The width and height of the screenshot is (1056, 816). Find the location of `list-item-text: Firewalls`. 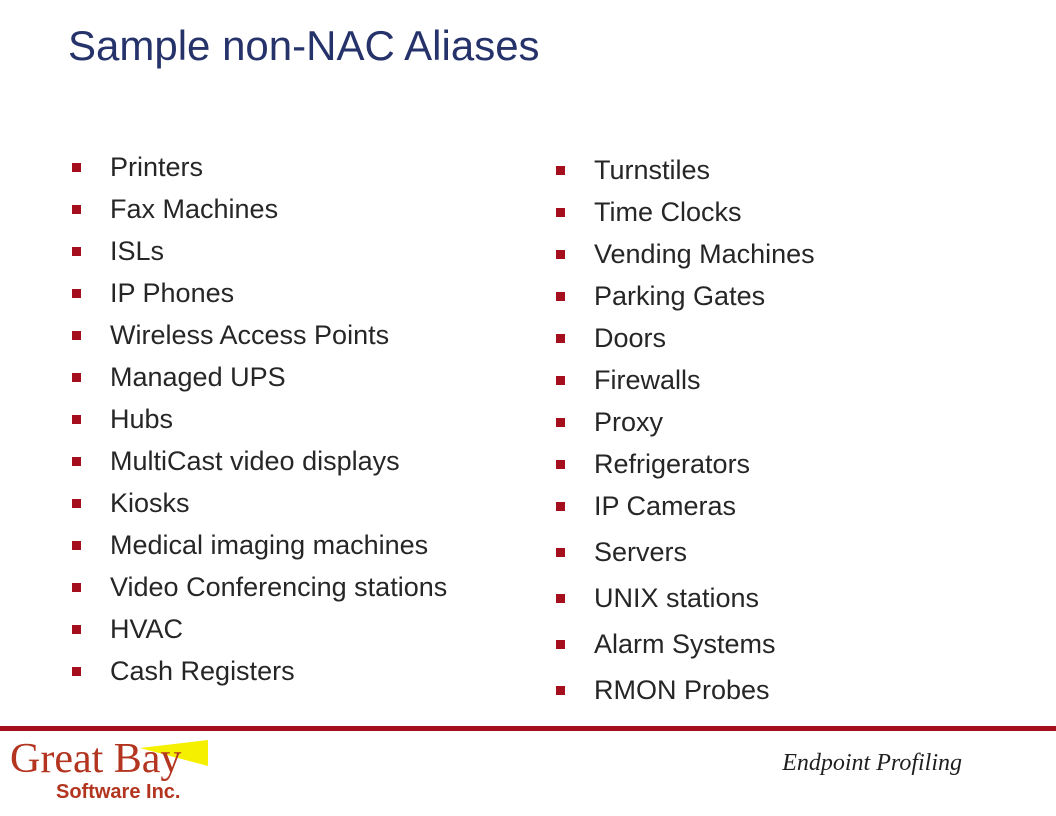

list-item-text: Firewalls is located at coordinates (647, 380).